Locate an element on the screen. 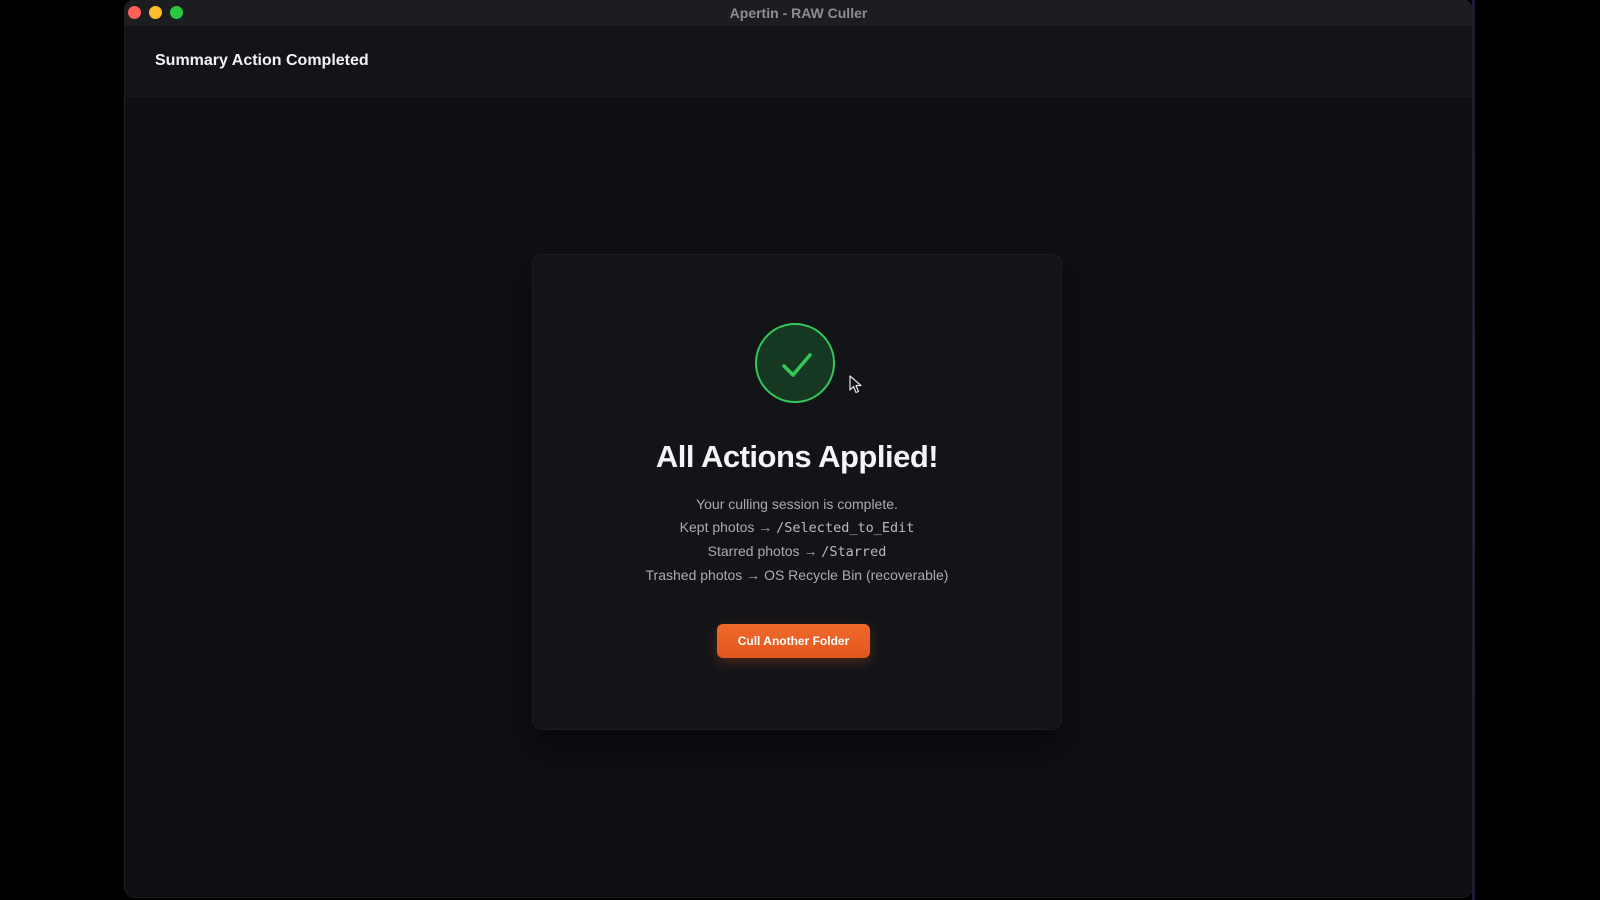 The width and height of the screenshot is (1600, 900). starred-photos-path: /Starred is located at coordinates (854, 552).